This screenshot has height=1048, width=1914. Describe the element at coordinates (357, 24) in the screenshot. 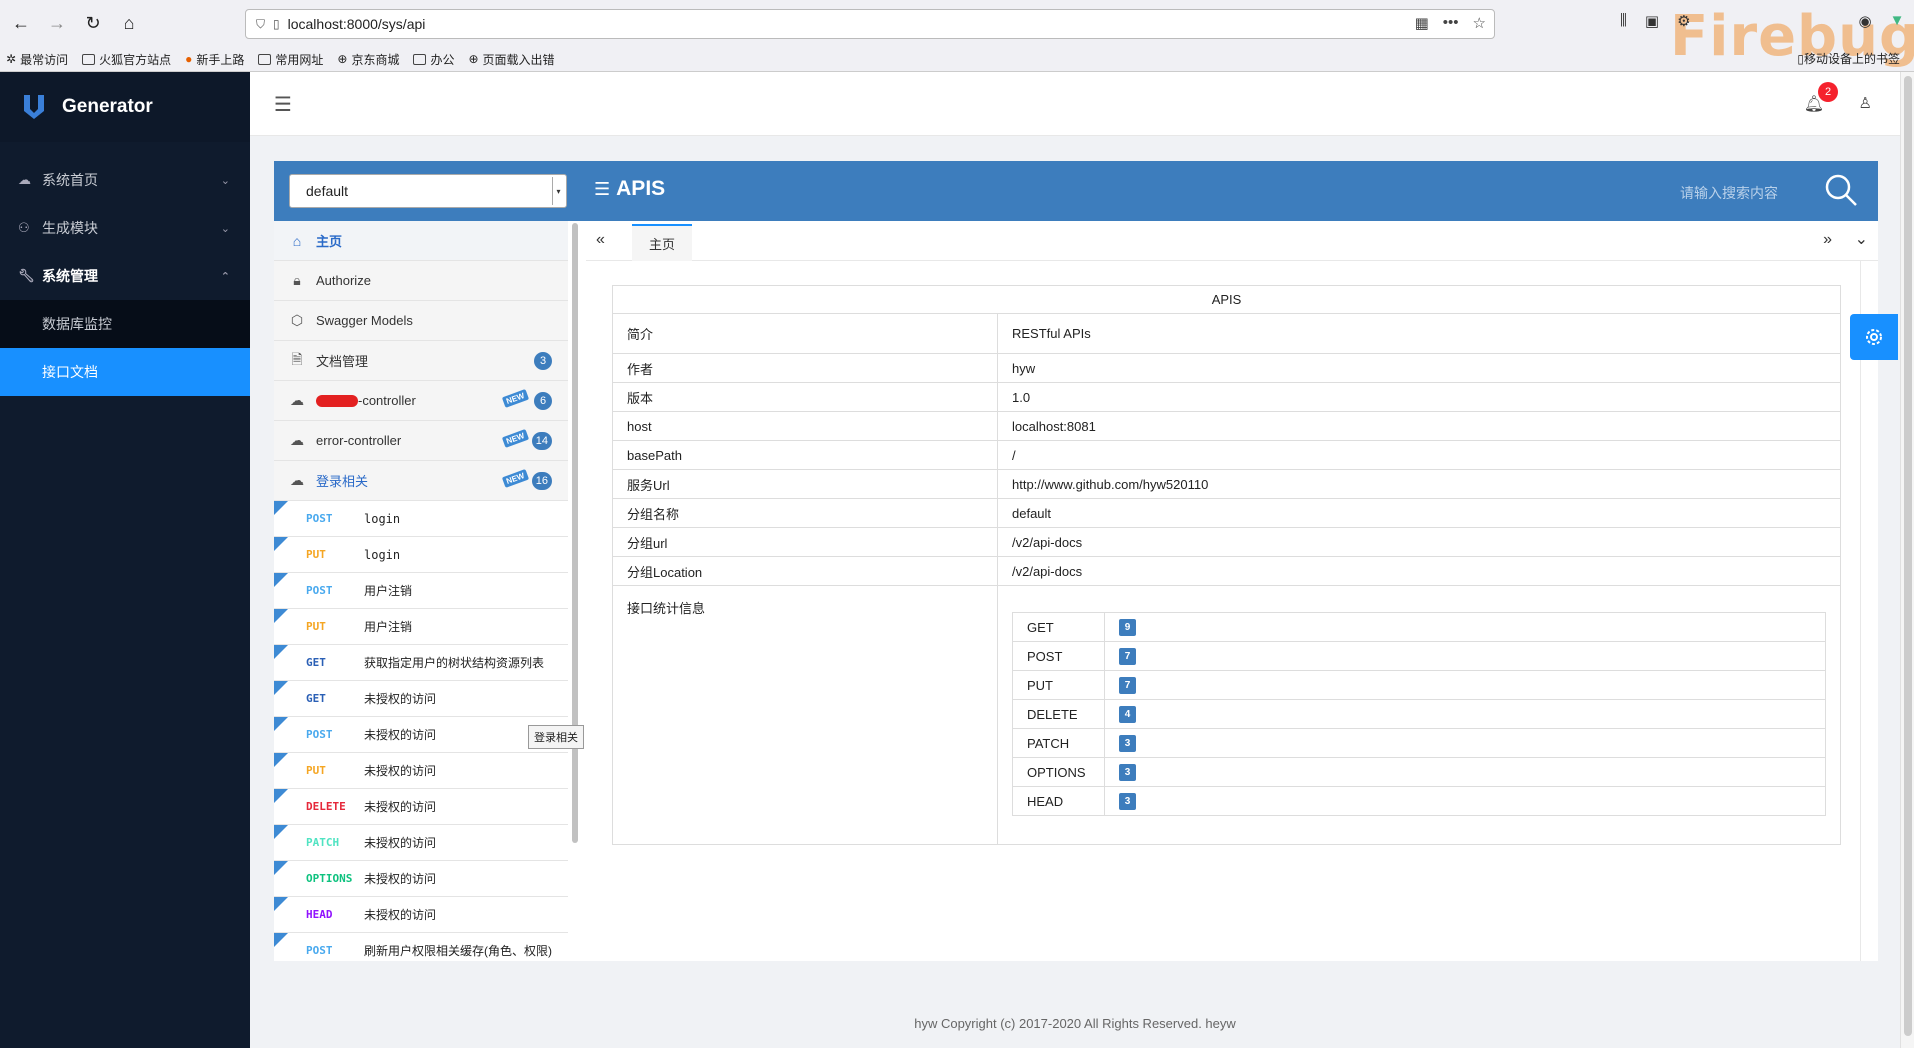

I see `url-text: localhost:8000/sys/api` at that location.